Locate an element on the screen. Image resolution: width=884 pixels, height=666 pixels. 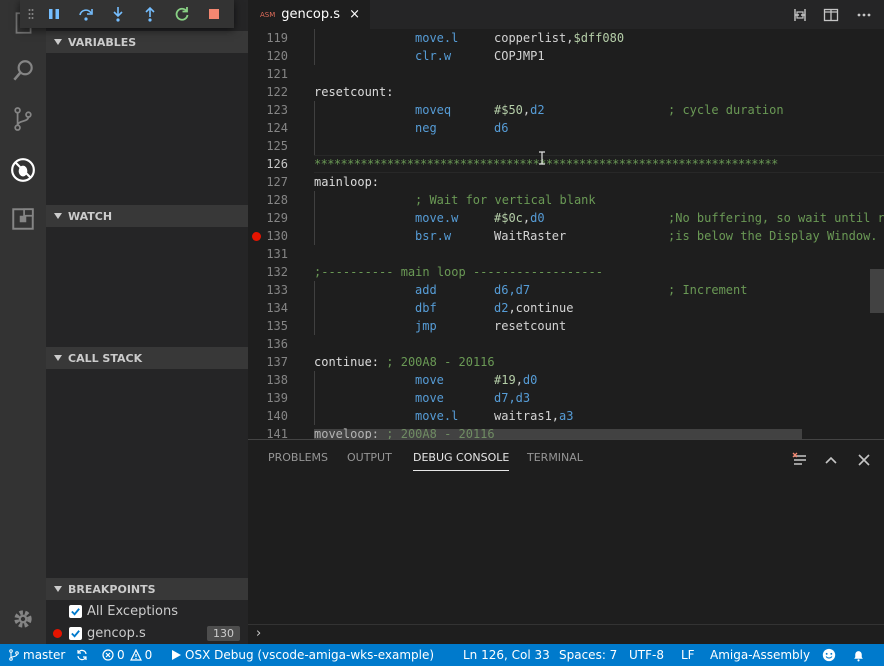
variables-section-header: VARIABLES is located at coordinates (147, 42).